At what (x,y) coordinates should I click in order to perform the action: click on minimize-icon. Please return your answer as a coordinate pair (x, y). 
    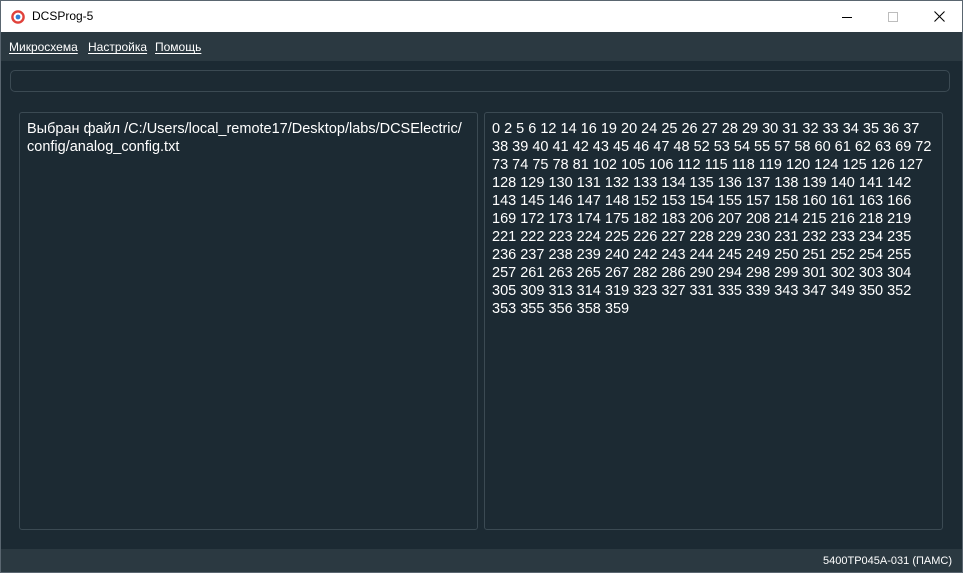
    Looking at the image, I should click on (847, 16).